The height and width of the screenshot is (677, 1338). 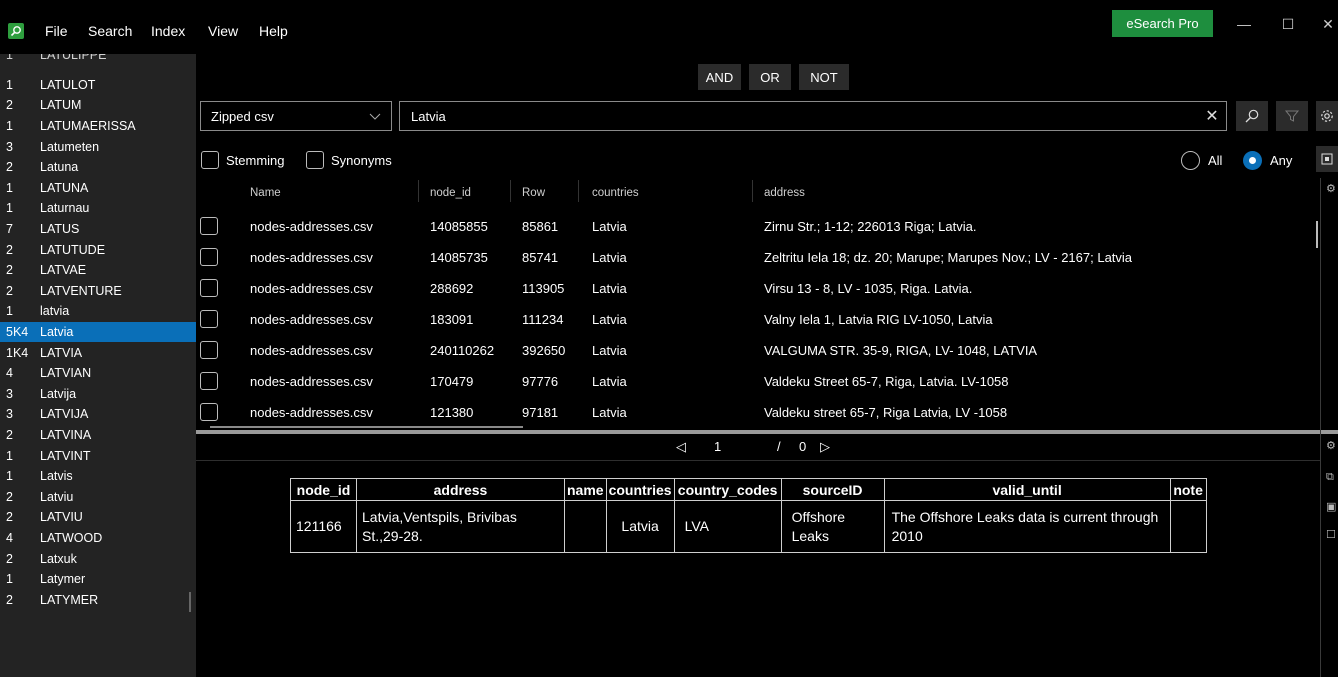 I want to click on cell-row: 392650, so click(x=543, y=350).